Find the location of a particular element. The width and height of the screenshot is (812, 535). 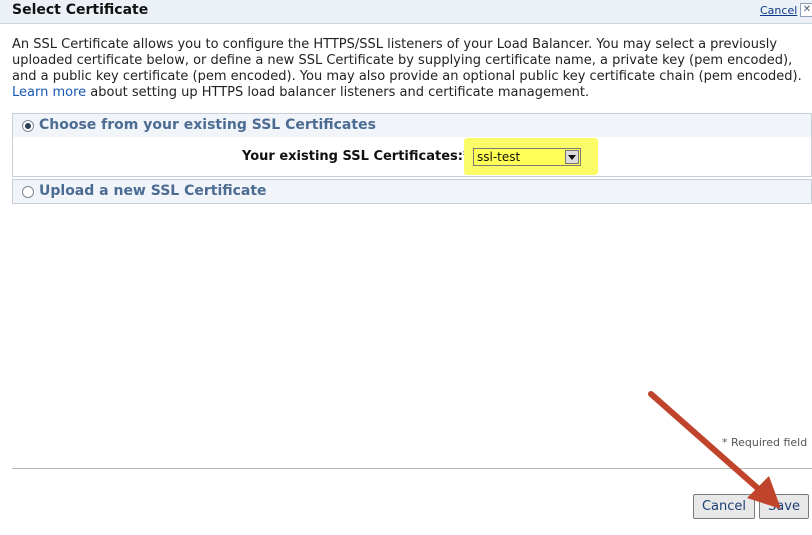

certificate-select: ssl-test is located at coordinates (527, 157).